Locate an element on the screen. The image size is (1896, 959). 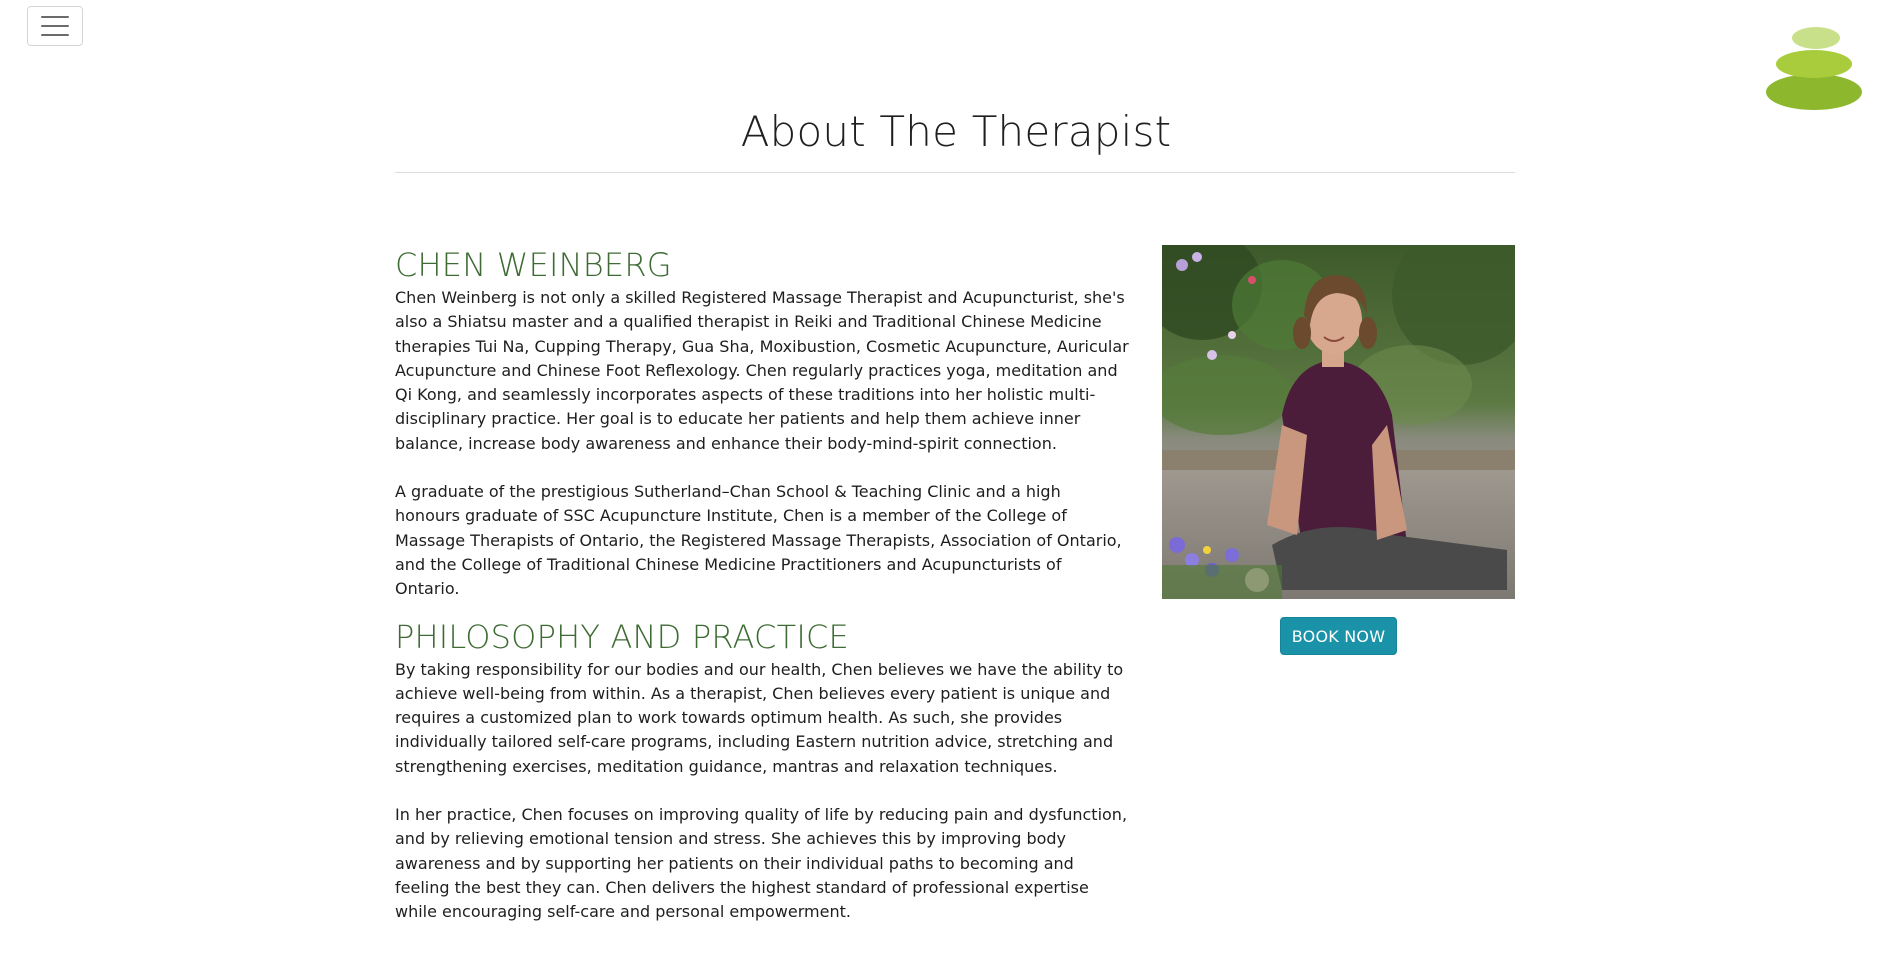
menu-toggle-button is located at coordinates (55, 26).